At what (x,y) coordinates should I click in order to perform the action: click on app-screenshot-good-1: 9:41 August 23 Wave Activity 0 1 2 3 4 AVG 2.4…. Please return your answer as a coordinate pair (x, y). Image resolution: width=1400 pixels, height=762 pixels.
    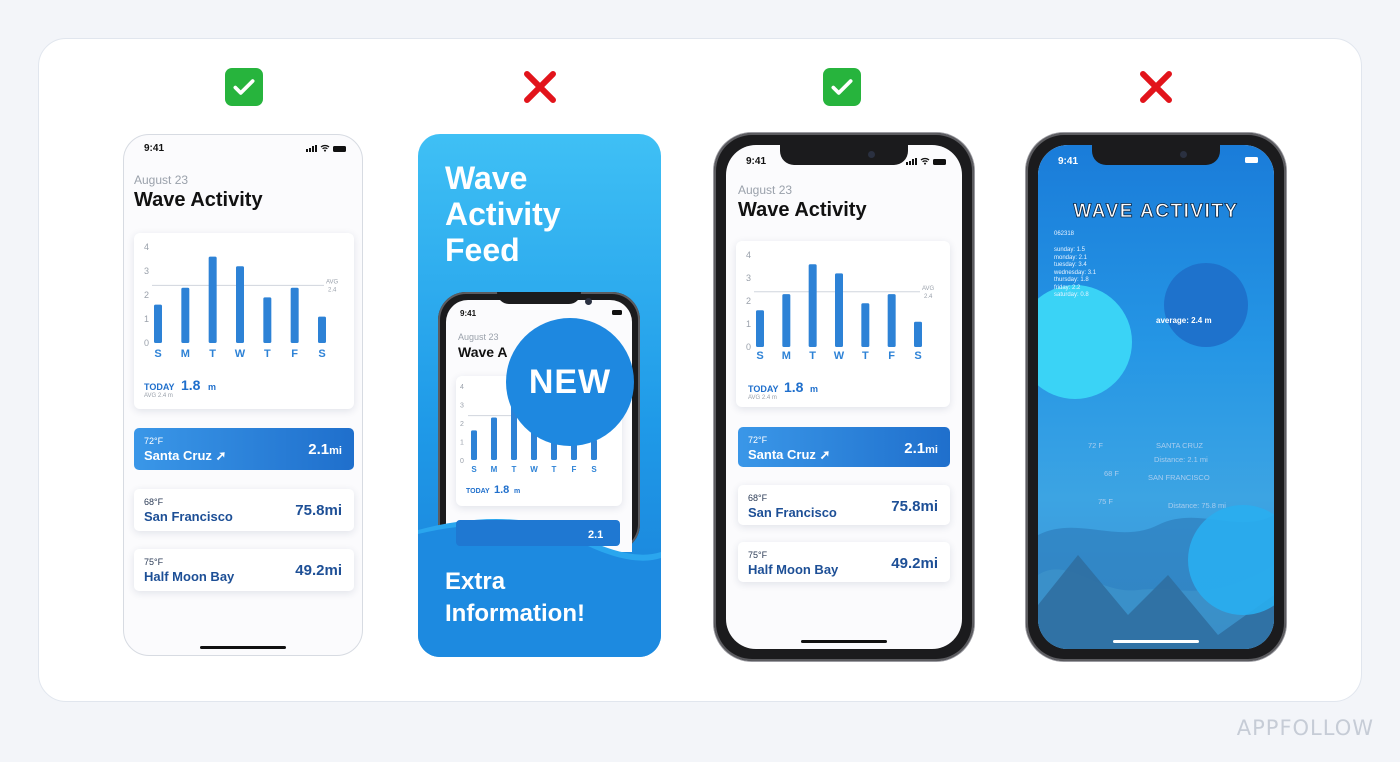
    Looking at the image, I should click on (243, 395).